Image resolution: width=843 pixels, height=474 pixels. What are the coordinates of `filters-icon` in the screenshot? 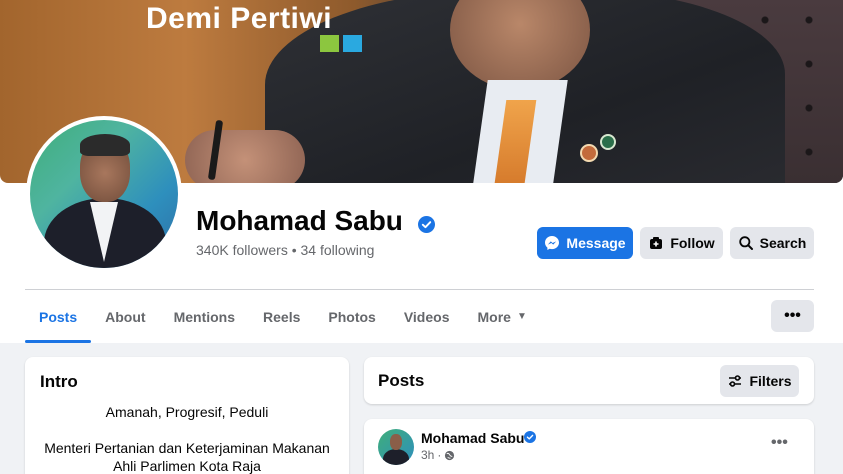 It's located at (735, 381).